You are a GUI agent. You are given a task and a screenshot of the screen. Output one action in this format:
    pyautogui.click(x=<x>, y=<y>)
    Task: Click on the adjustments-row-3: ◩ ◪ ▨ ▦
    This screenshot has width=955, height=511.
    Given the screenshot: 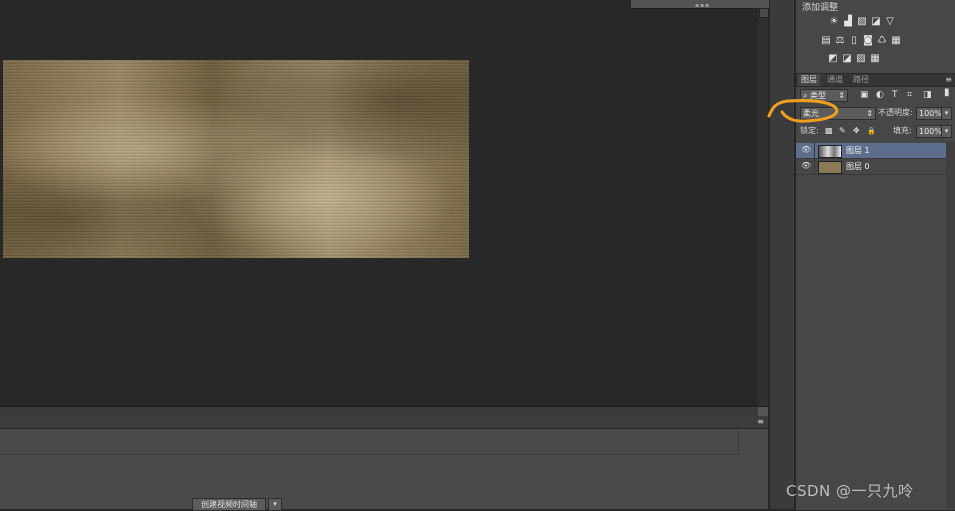 What is the action you would take?
    pyautogui.click(x=855, y=59)
    